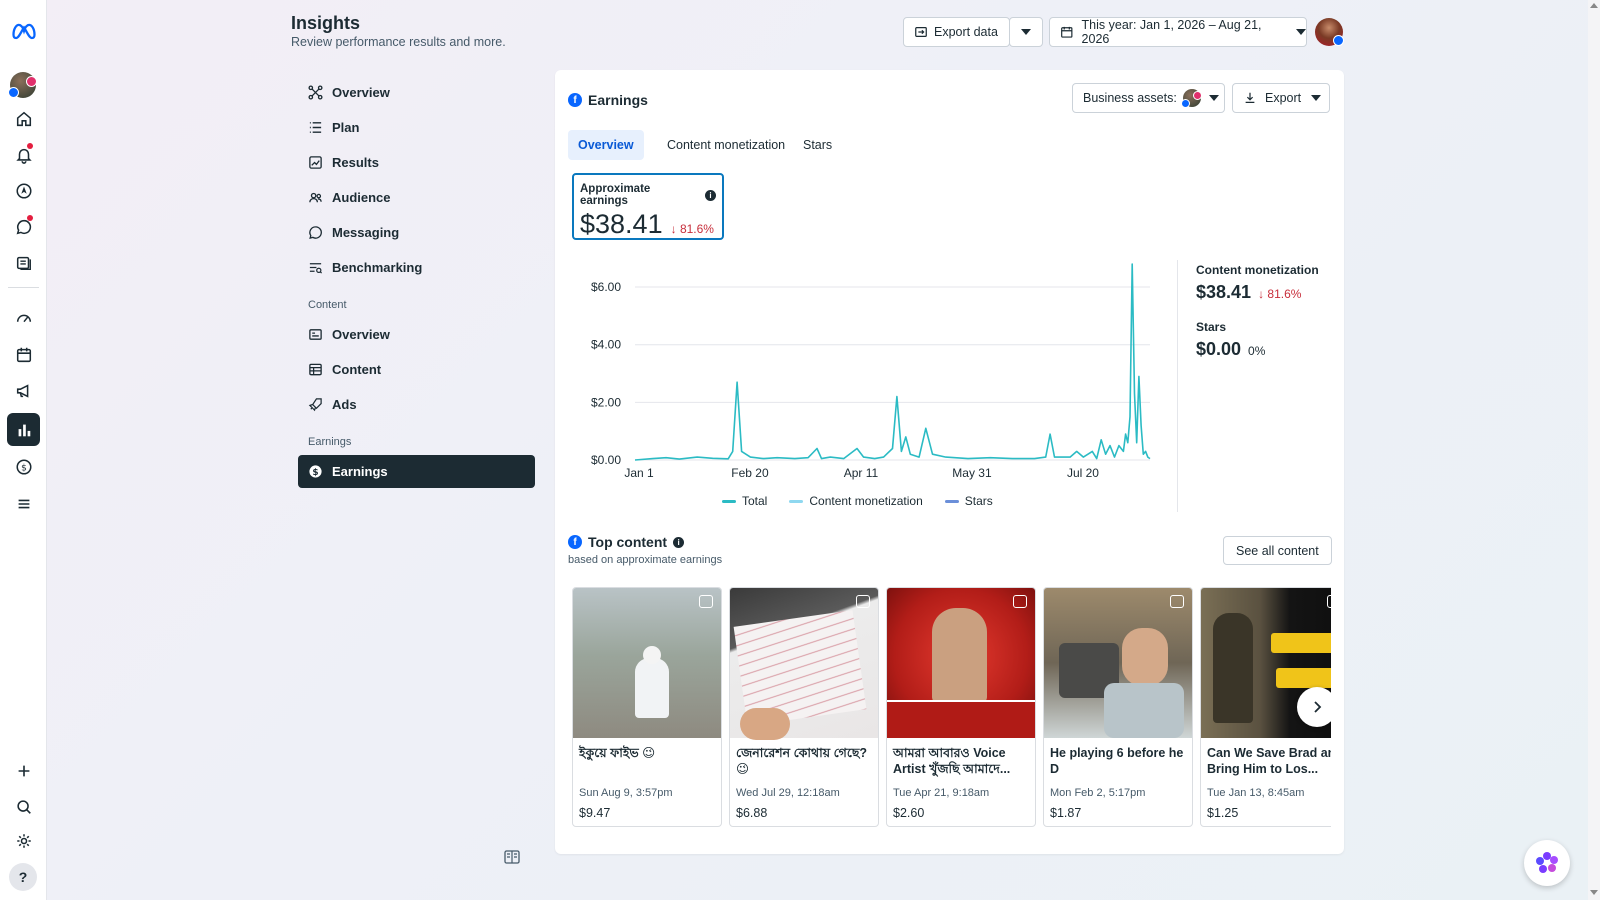  Describe the element at coordinates (1314, 707) in the screenshot. I see `carousel-next-button` at that location.